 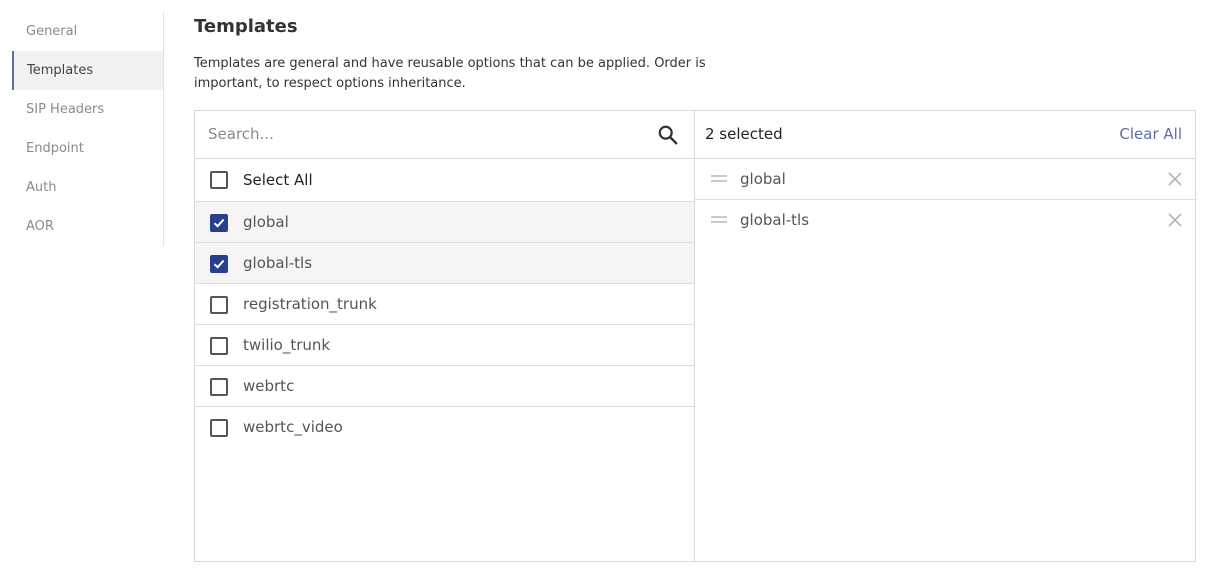 What do you see at coordinates (246, 26) in the screenshot?
I see `page-title: Templates` at bounding box center [246, 26].